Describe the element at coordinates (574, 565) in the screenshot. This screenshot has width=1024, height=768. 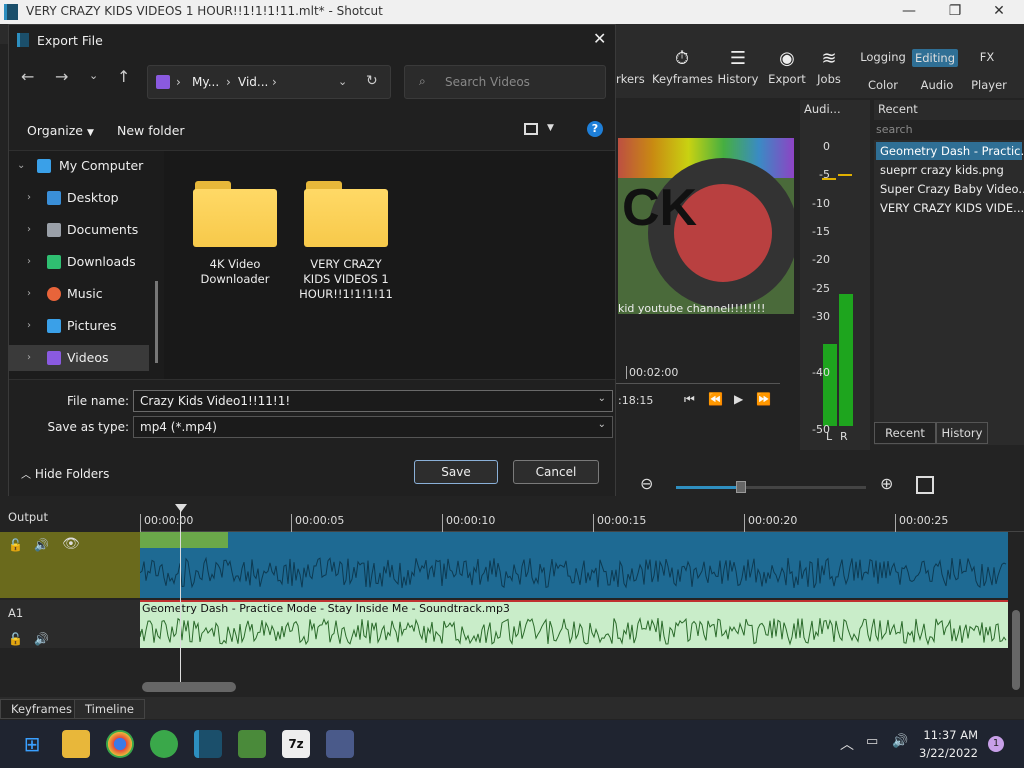
I see `video-track-clip` at that location.